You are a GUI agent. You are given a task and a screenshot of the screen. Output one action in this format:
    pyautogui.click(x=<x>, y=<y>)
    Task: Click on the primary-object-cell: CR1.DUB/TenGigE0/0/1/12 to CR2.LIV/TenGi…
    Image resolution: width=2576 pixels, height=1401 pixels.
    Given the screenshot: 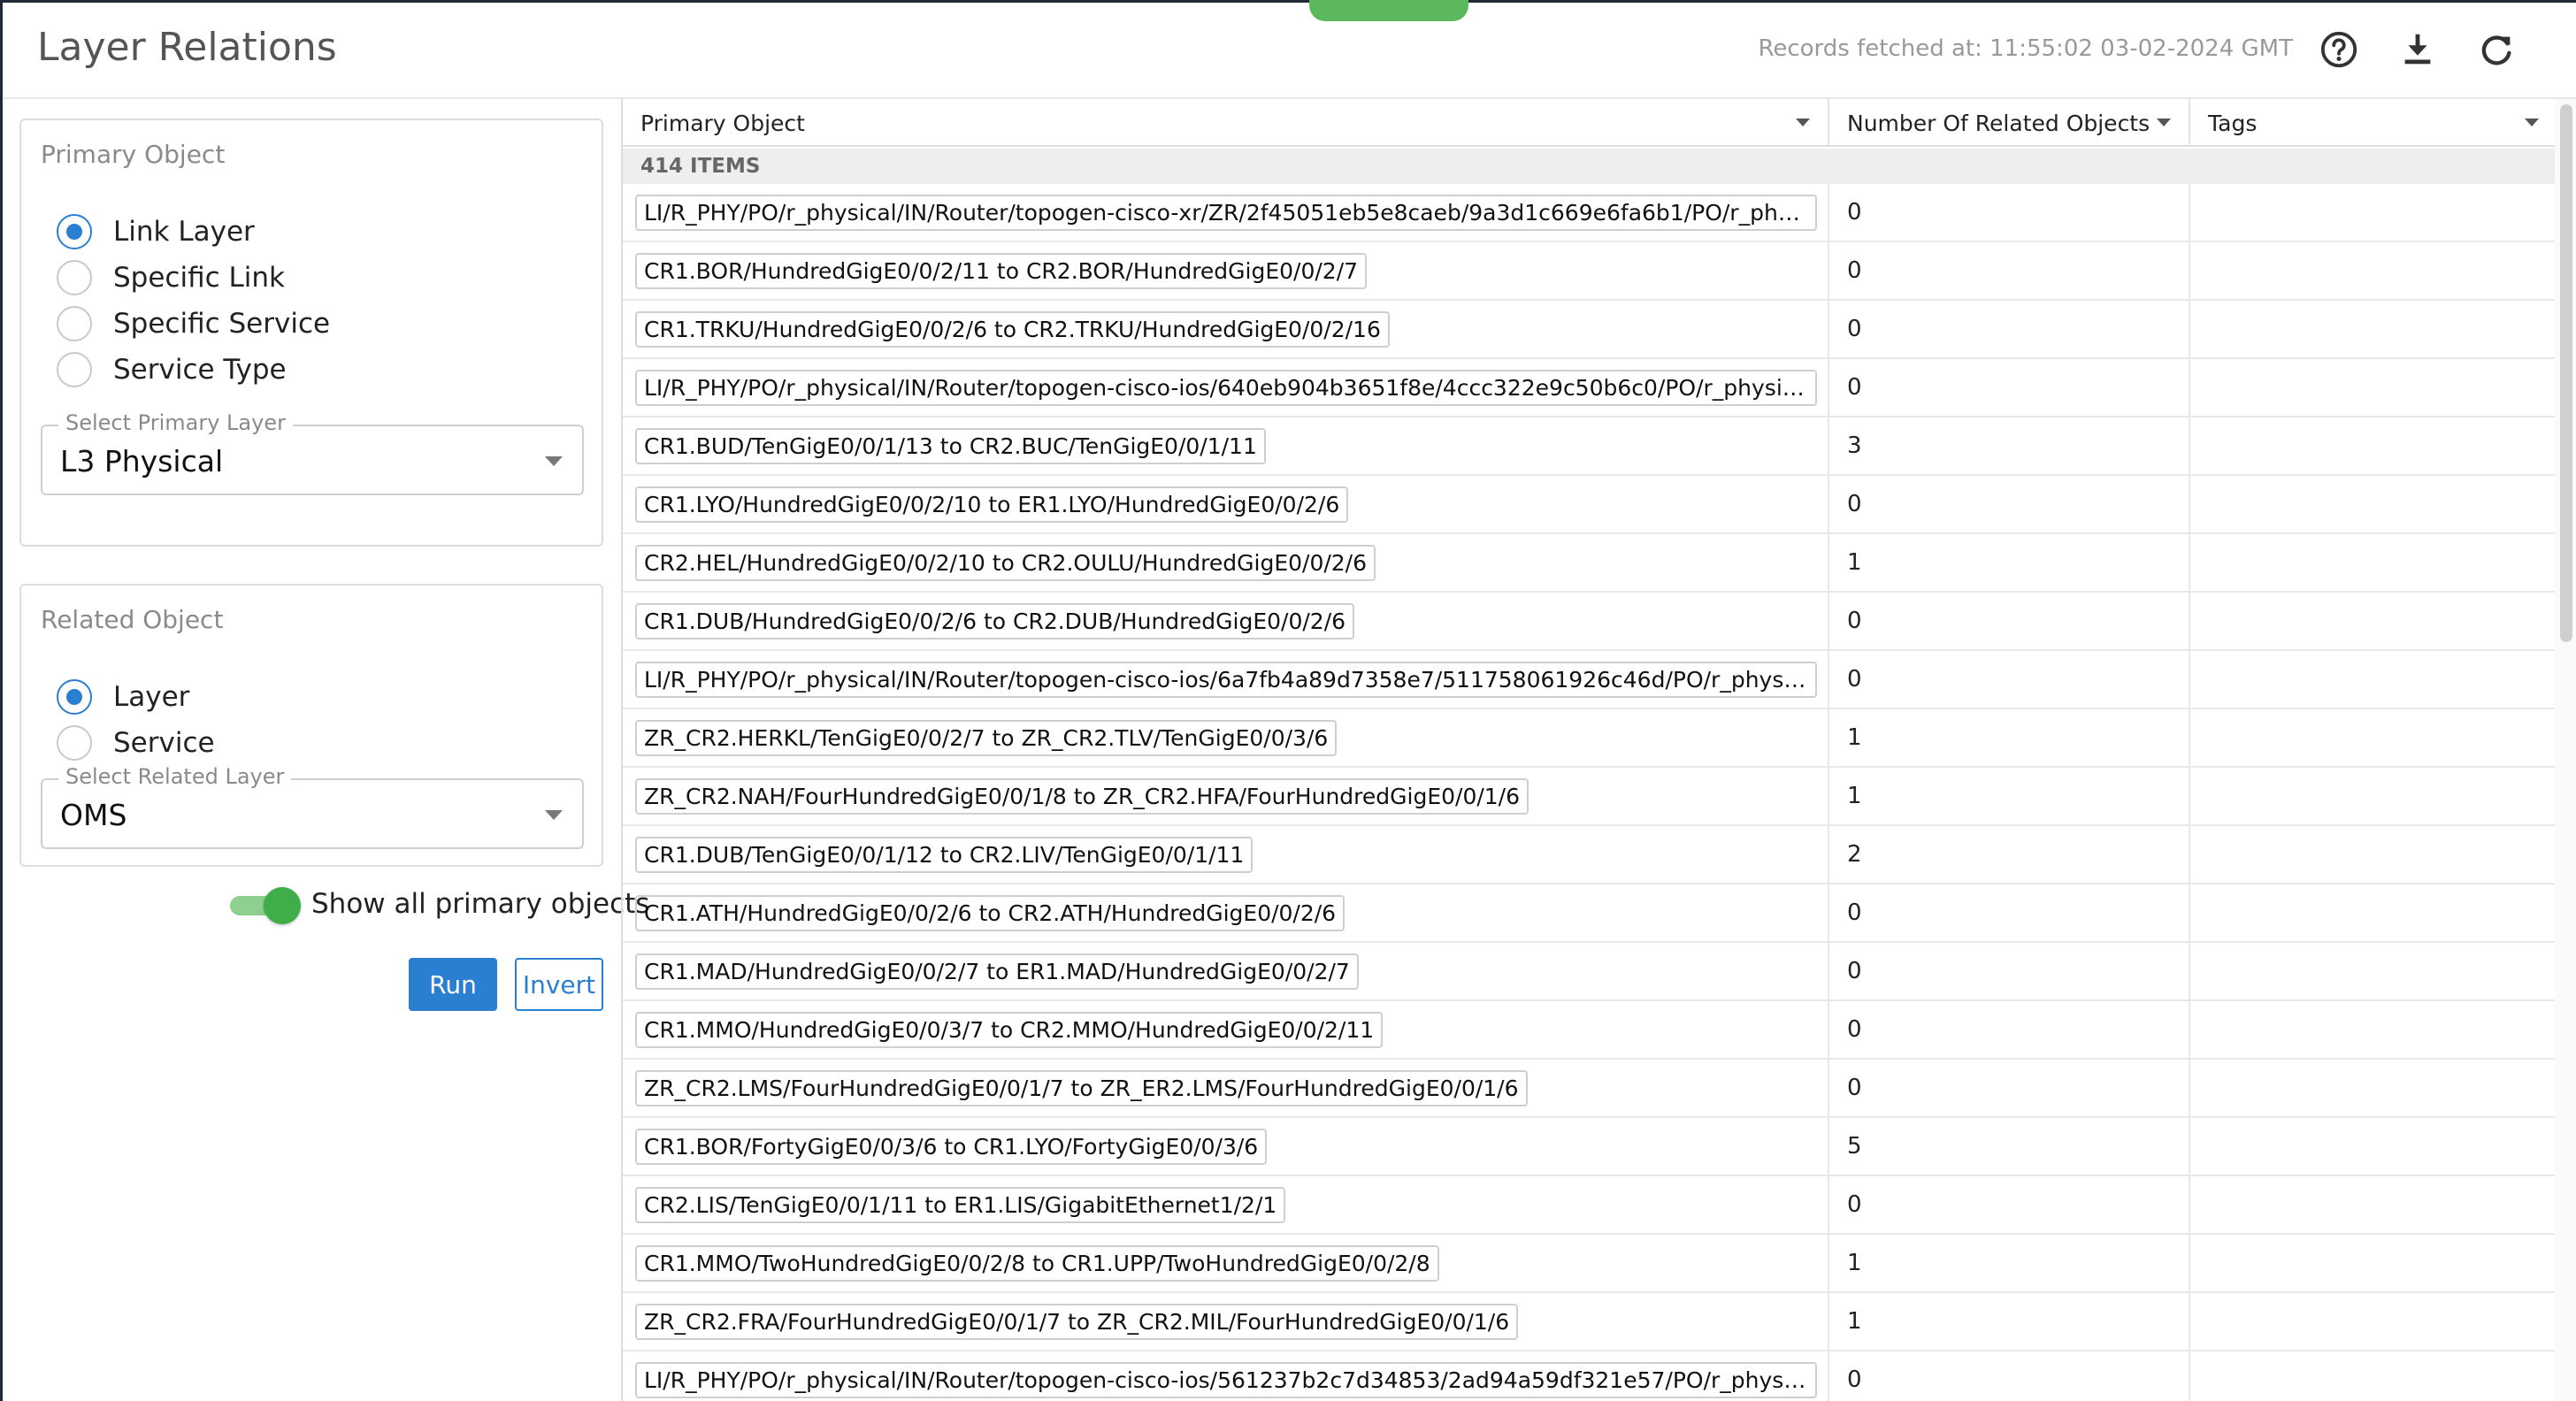 What is the action you would take?
    pyautogui.click(x=1226, y=855)
    